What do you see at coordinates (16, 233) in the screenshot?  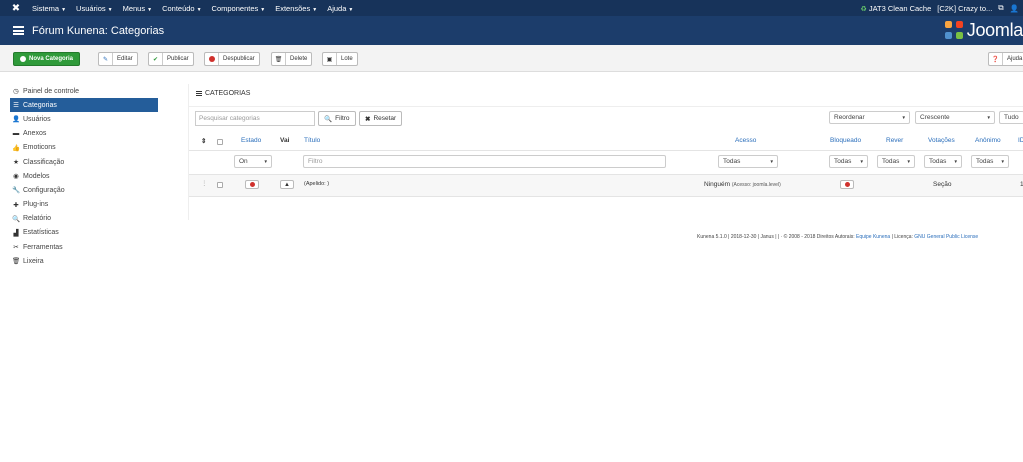 I see `bar-chart-icon: ▟` at bounding box center [16, 233].